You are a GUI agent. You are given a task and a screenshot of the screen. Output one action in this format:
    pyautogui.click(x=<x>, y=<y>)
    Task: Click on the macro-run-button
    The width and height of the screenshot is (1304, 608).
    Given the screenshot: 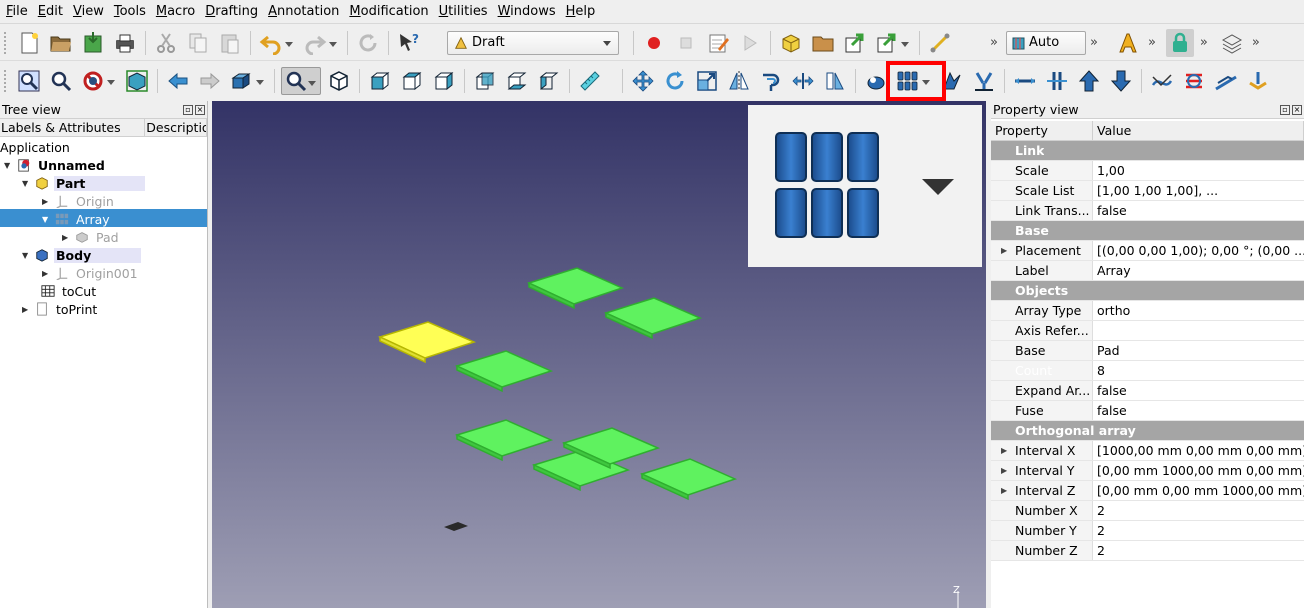 What is the action you would take?
    pyautogui.click(x=750, y=43)
    